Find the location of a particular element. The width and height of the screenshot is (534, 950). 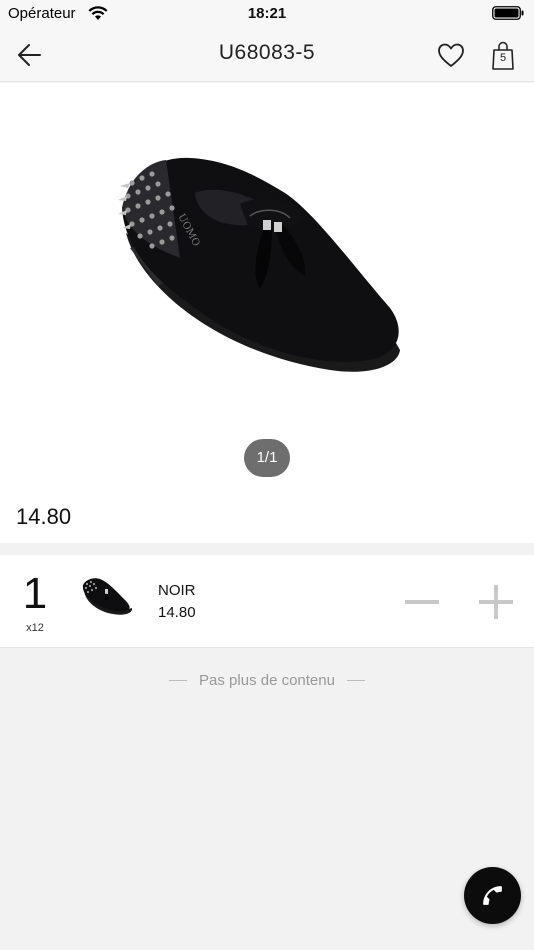

variant-price: 14.80 is located at coordinates (177, 612).